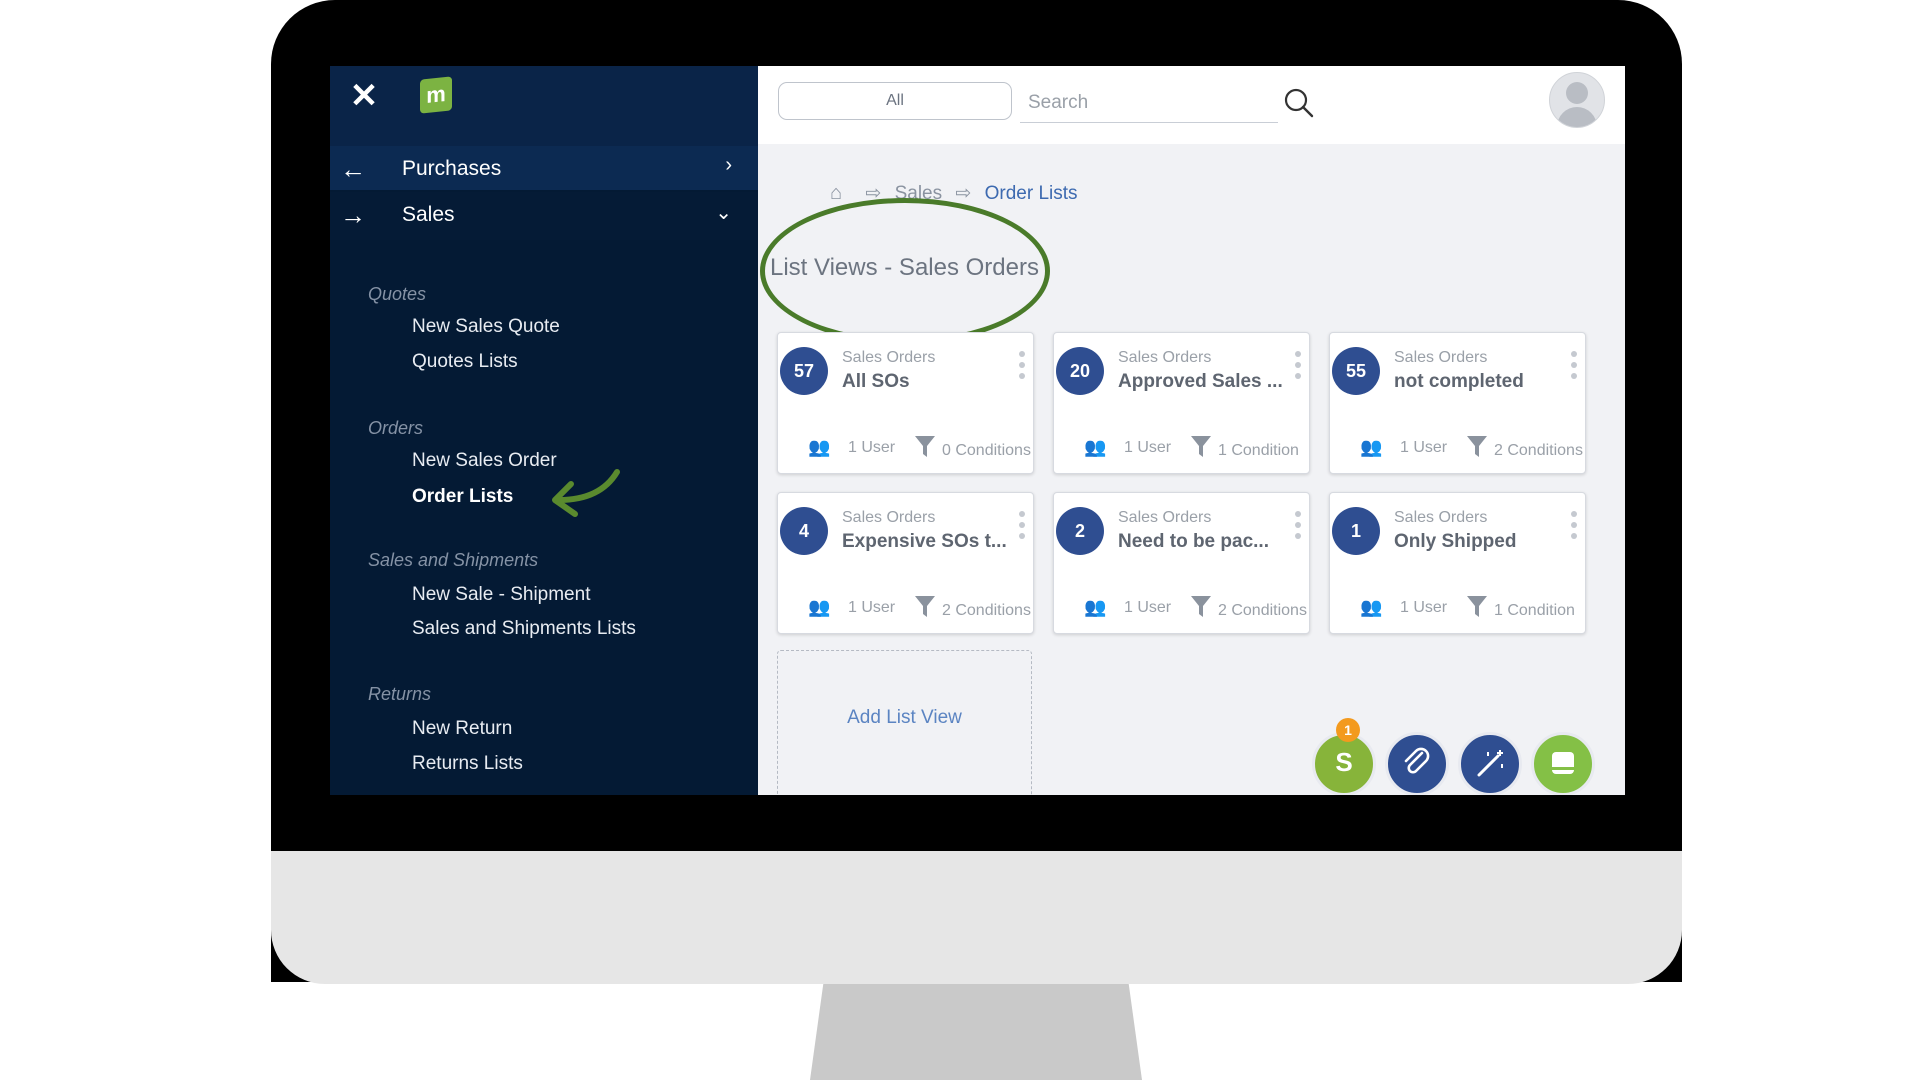 This screenshot has width=1920, height=1080. I want to click on chevron-right-icon: ›, so click(728, 165).